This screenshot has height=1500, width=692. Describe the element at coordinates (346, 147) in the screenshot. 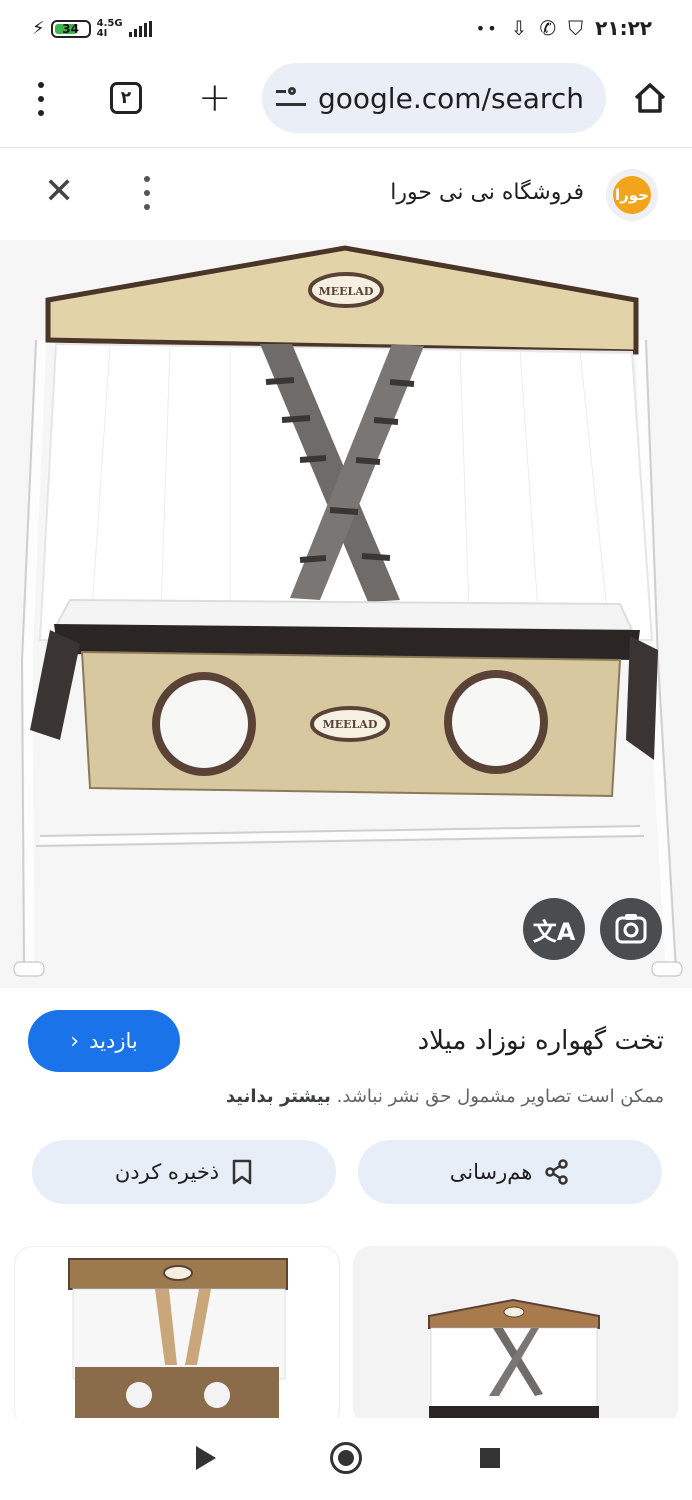

I see `divider` at that location.